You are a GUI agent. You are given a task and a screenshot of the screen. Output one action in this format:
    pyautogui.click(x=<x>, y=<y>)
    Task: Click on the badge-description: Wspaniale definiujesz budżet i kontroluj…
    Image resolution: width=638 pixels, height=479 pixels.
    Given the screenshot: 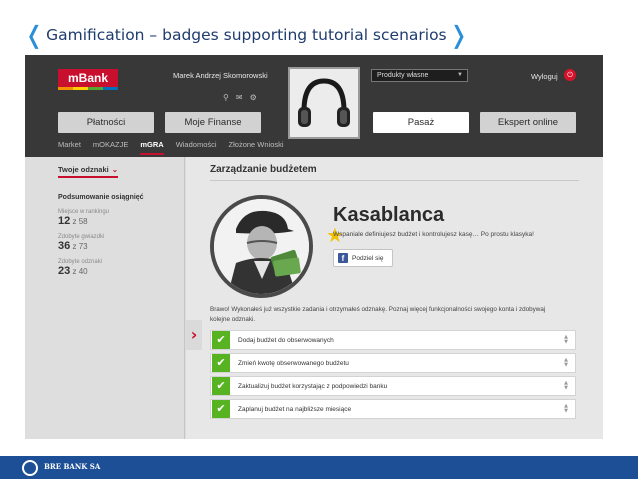 What is the action you would take?
    pyautogui.click(x=433, y=234)
    